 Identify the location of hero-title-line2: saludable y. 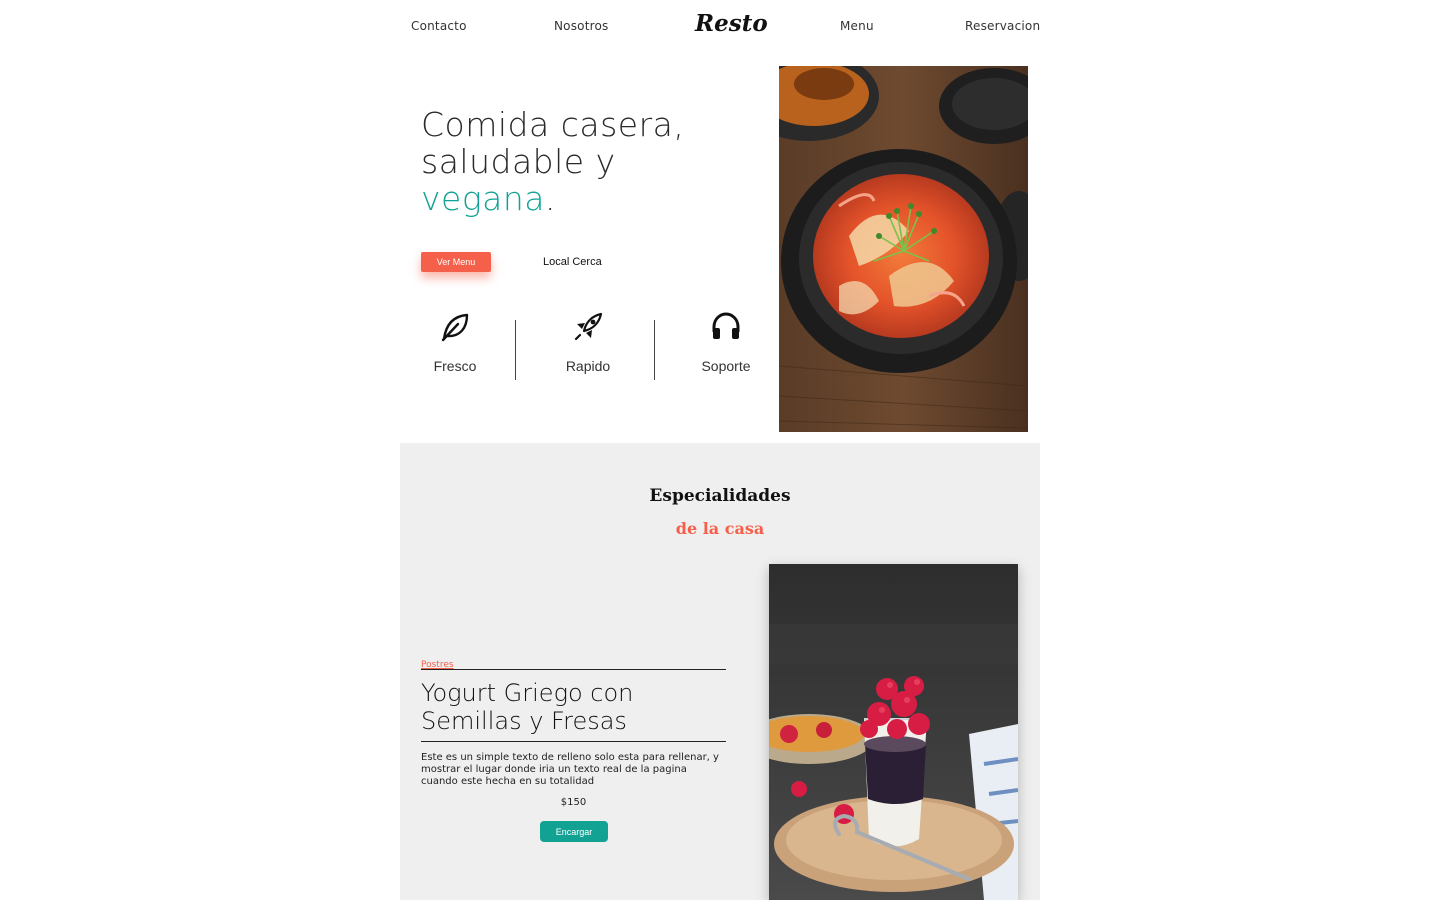
(518, 161).